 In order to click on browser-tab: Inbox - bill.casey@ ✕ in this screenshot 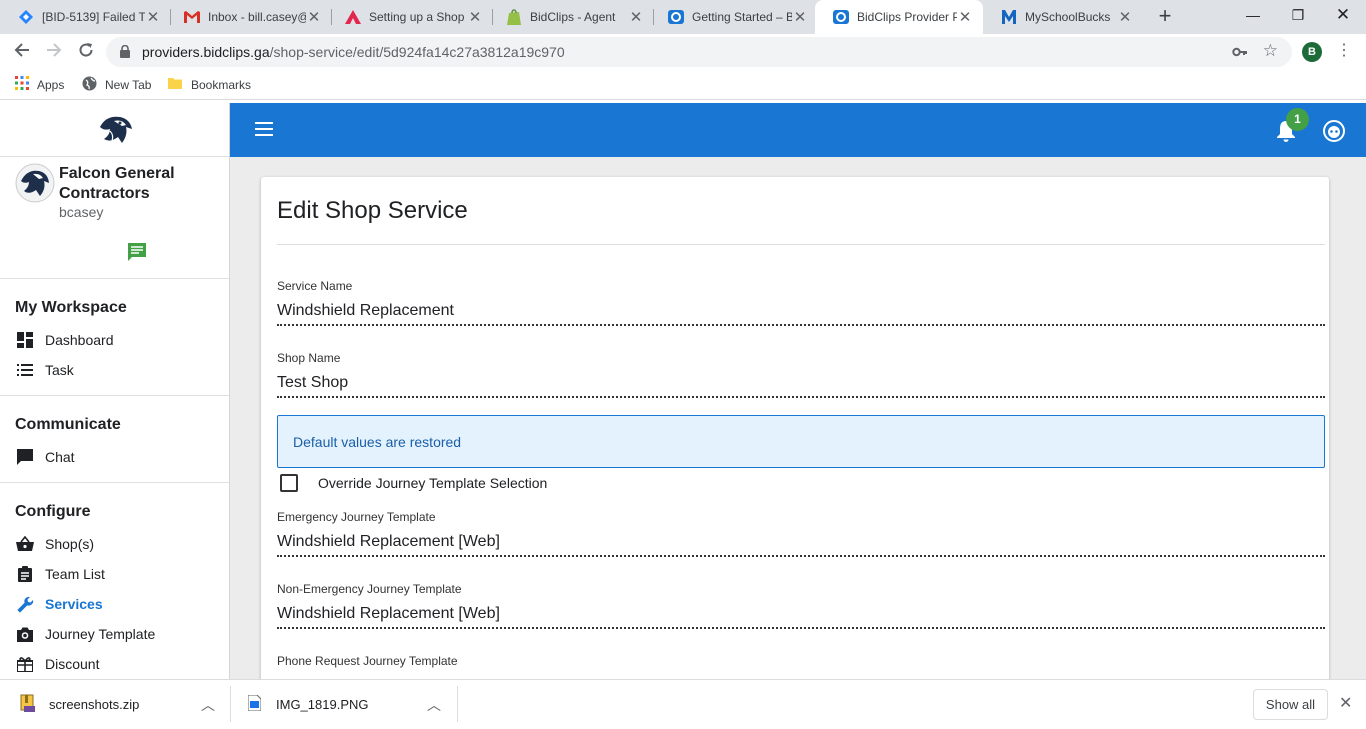, I will do `click(249, 17)`.